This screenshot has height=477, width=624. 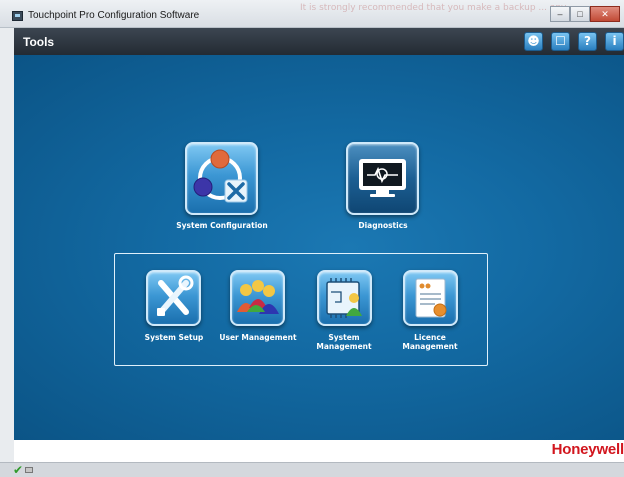 I want to click on unlock-icon: ☐, so click(x=560, y=41).